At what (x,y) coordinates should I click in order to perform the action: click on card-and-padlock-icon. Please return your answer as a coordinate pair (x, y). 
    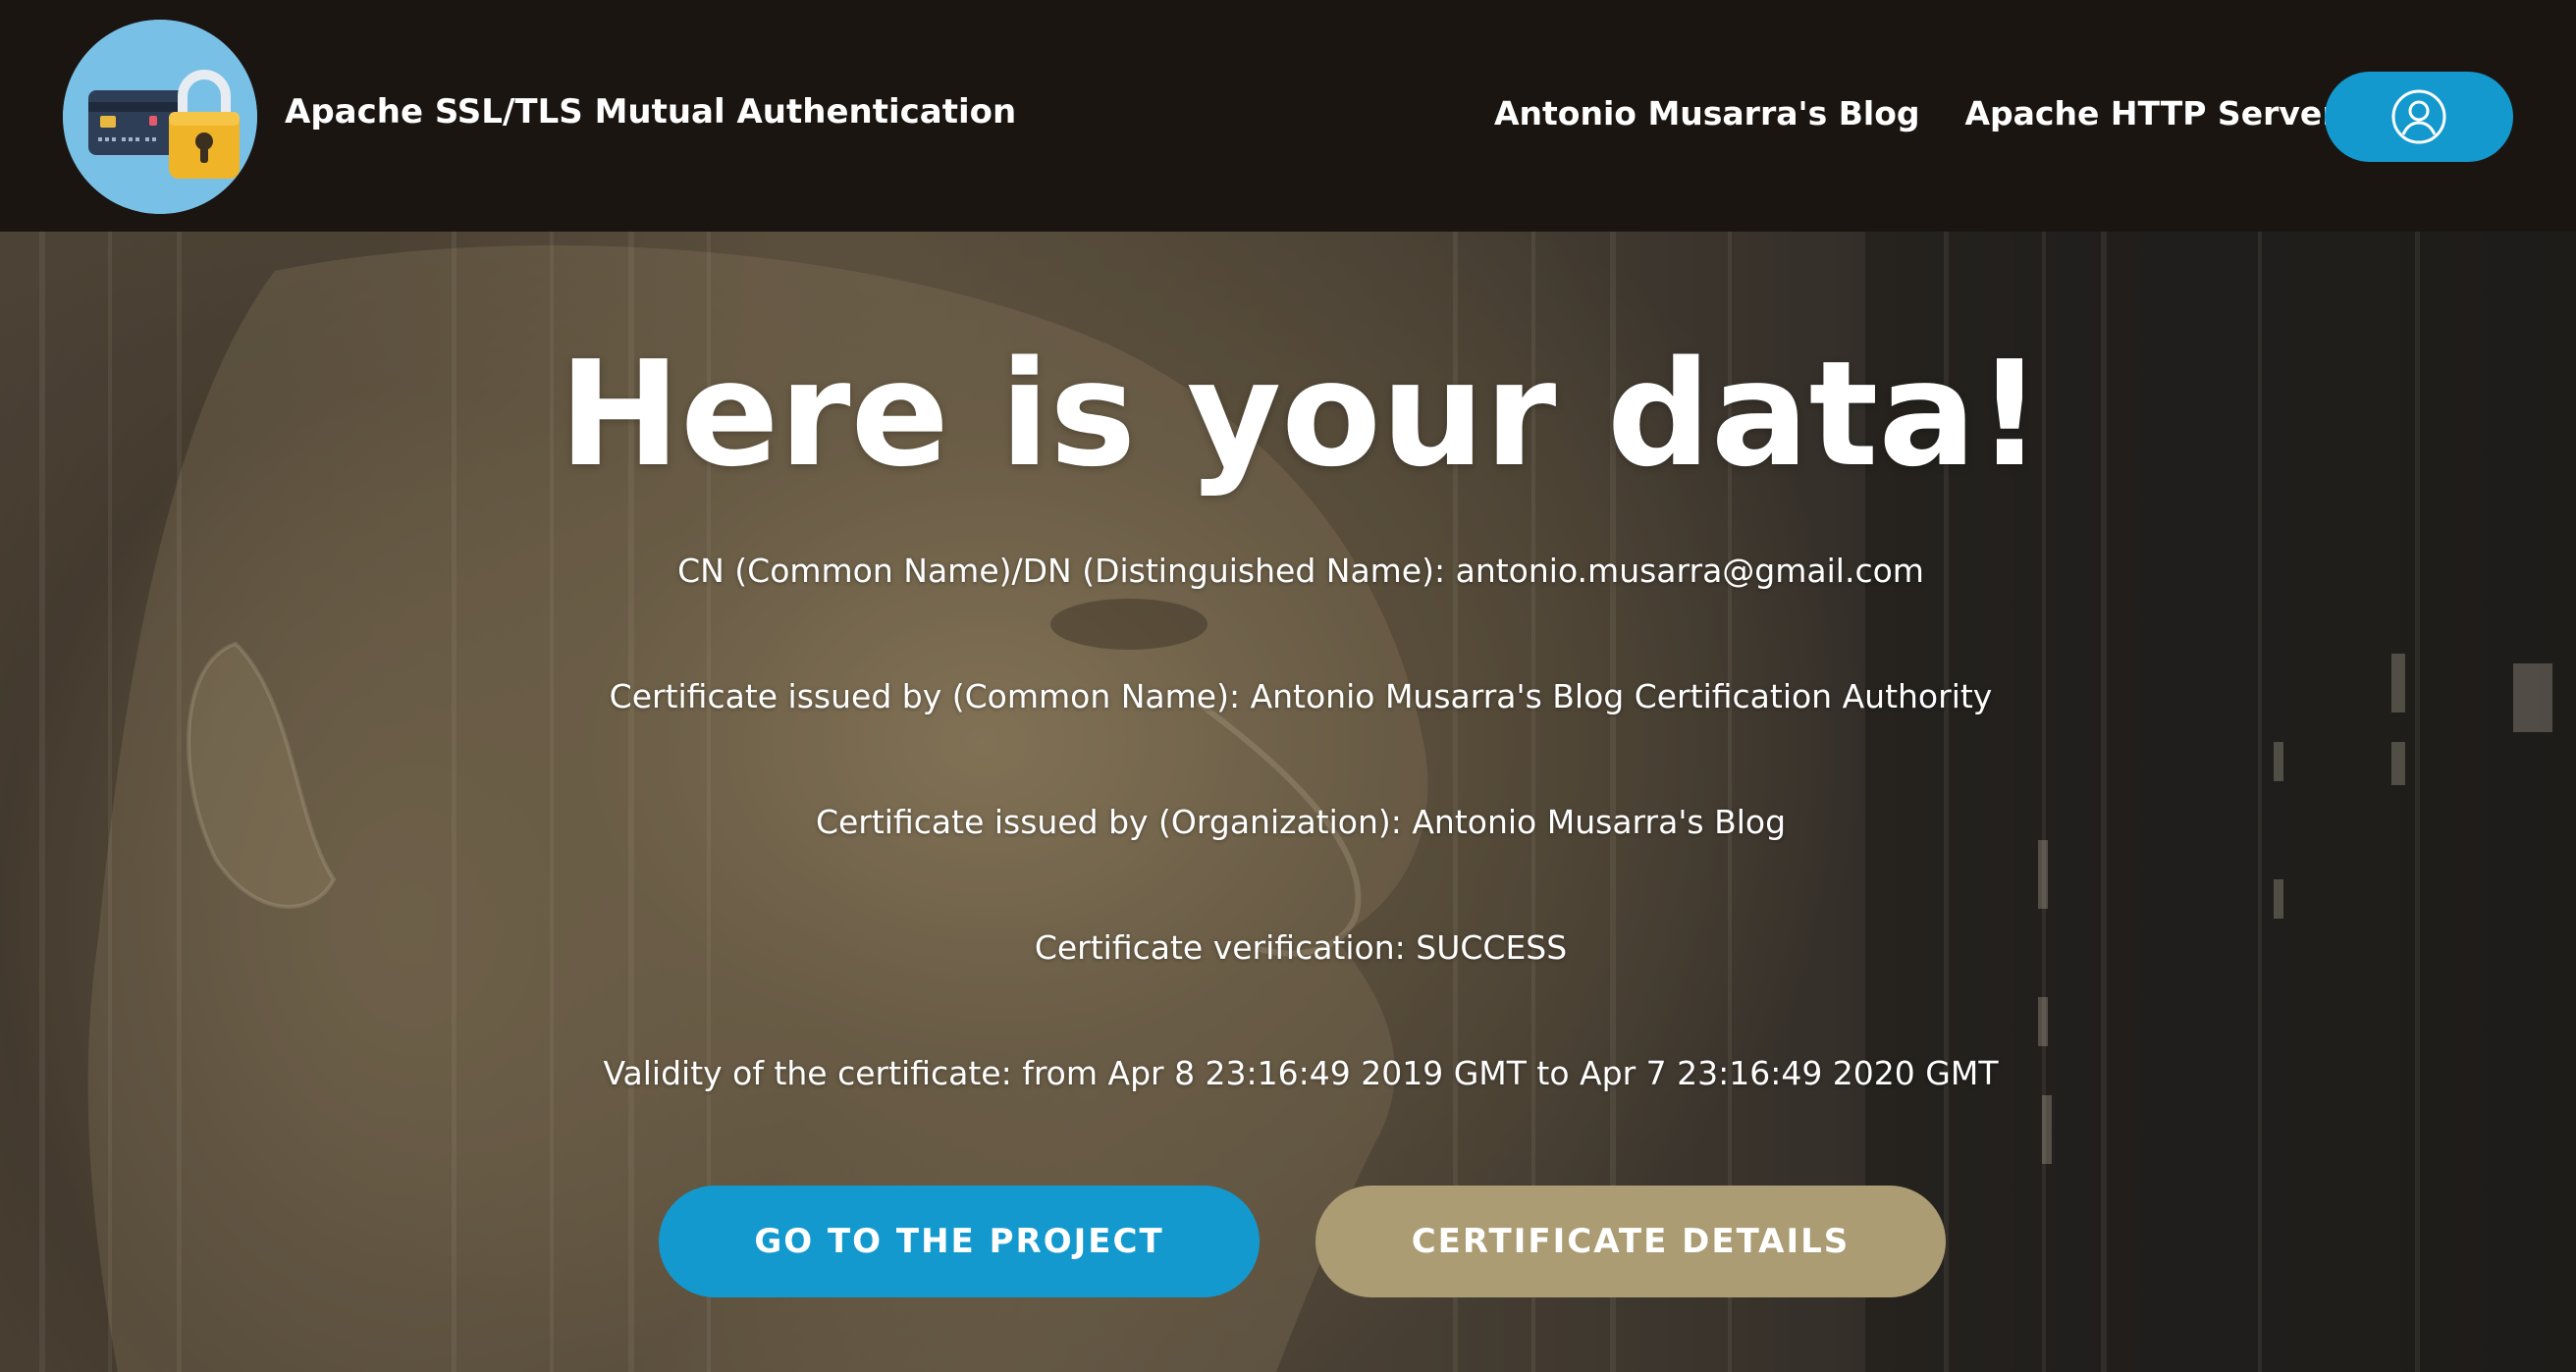
    Looking at the image, I should click on (160, 117).